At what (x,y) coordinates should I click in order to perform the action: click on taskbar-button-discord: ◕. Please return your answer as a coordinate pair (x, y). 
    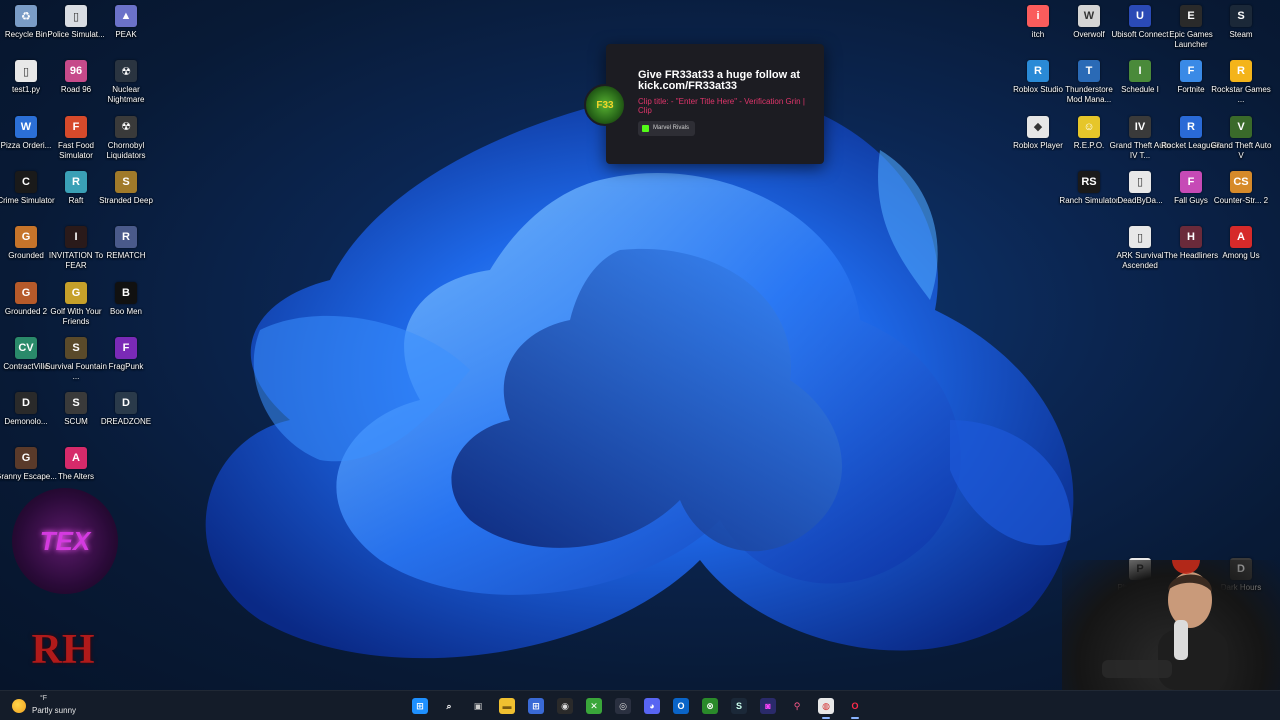
    Looking at the image, I should click on (652, 706).